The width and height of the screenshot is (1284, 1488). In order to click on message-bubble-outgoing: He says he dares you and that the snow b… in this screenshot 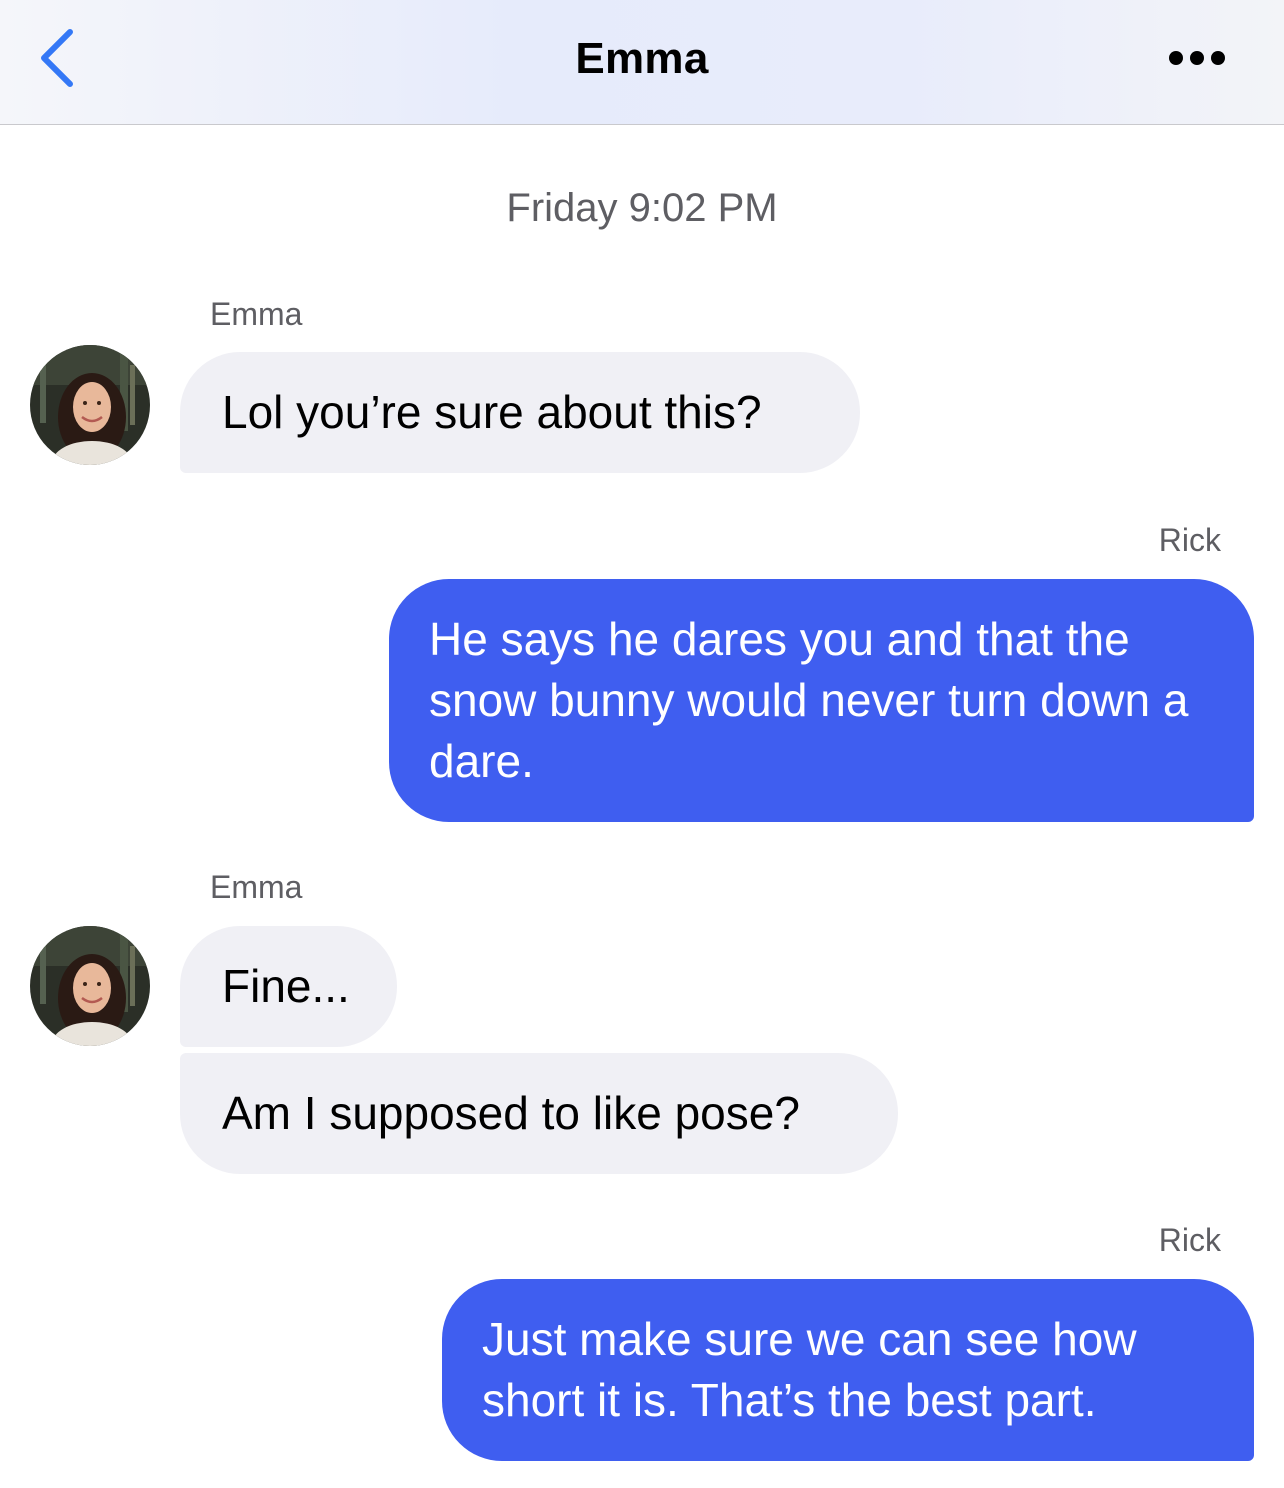, I will do `click(821, 700)`.